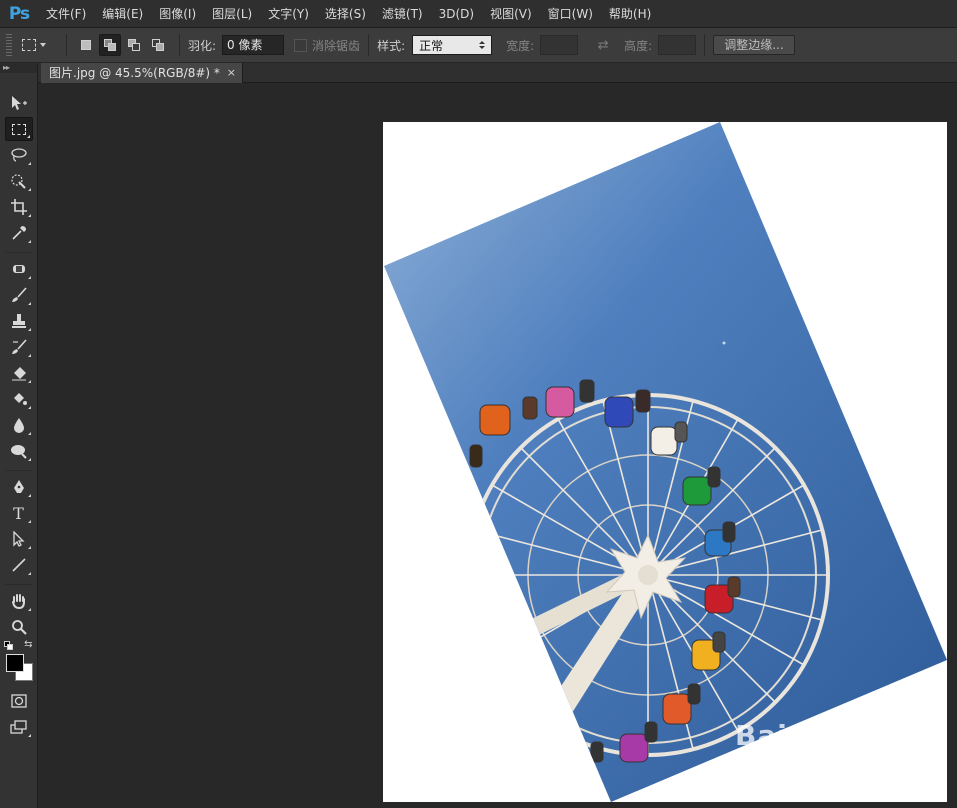 The image size is (957, 808). Describe the element at coordinates (142, 73) in the screenshot. I see `document-tab: 图片.jpg @ 45.5%(RGB/8#) * ×` at that location.